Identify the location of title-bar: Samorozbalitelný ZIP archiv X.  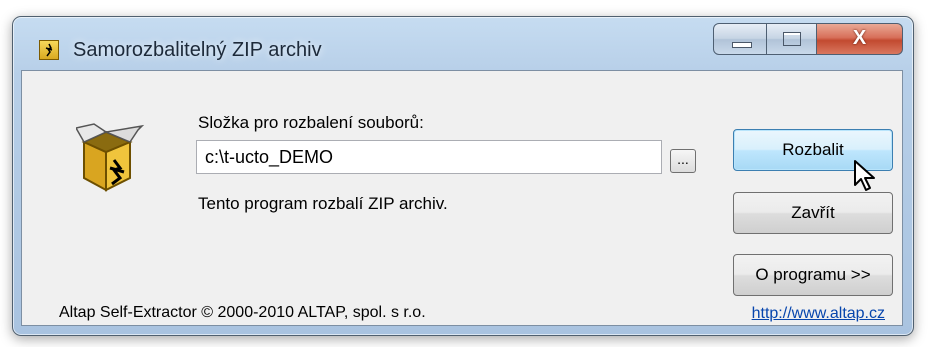
(463, 43).